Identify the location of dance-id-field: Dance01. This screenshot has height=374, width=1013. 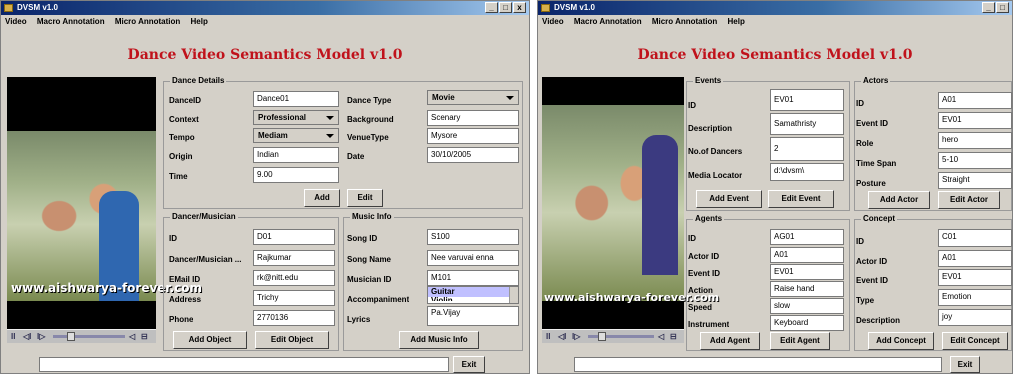
(296, 99).